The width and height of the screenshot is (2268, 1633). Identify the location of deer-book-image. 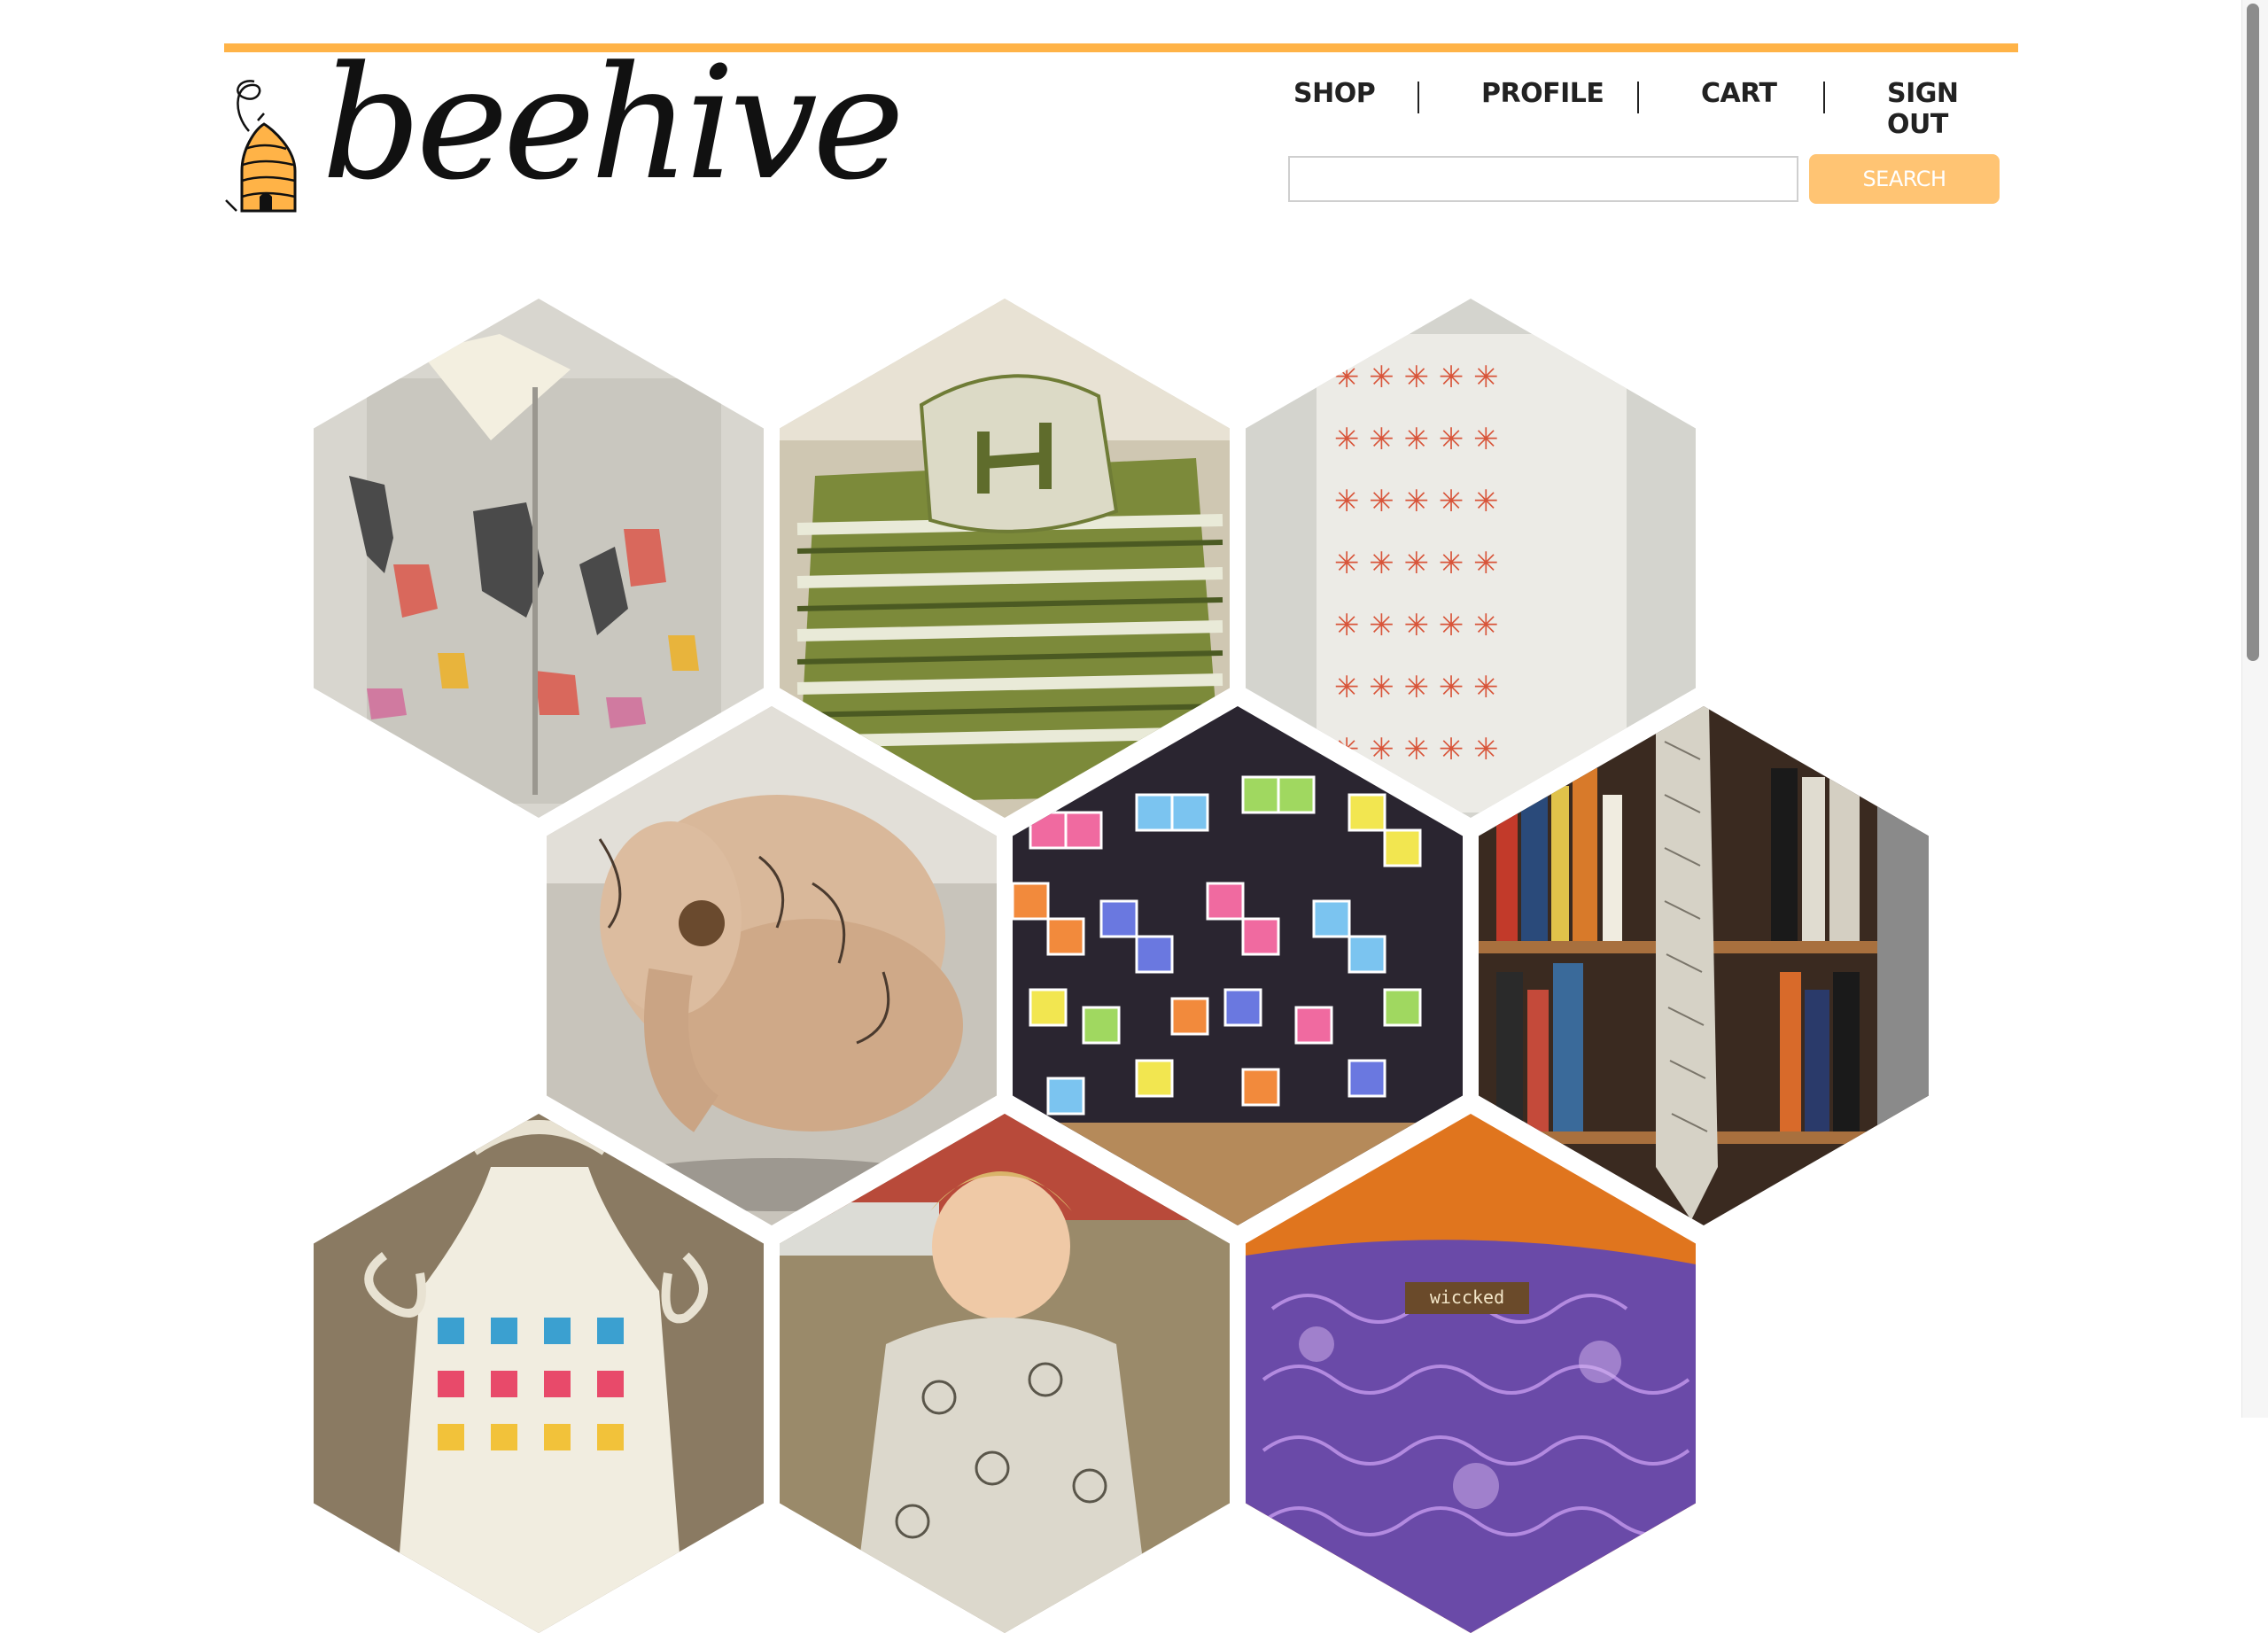
(539, 558).